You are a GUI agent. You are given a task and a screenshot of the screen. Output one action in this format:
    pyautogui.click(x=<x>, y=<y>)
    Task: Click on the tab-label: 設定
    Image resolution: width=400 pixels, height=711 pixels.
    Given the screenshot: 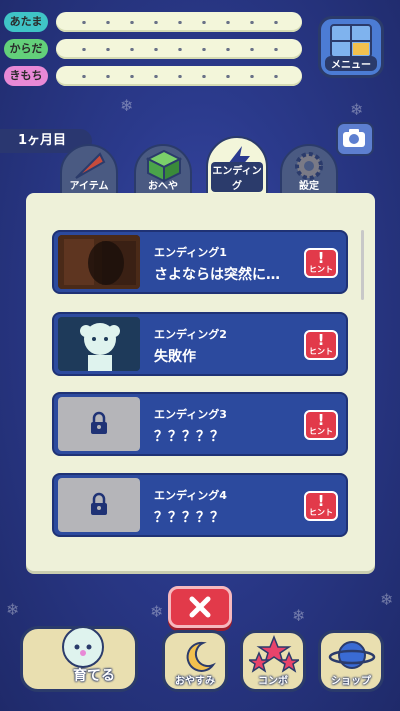 What is the action you would take?
    pyautogui.click(x=309, y=186)
    